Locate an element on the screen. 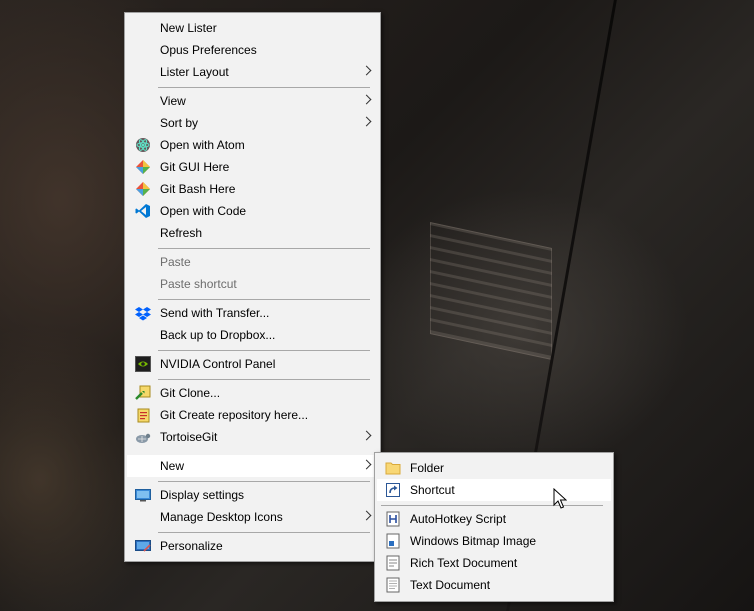 The height and width of the screenshot is (611, 754). dropbox-icon is located at coordinates (143, 314).